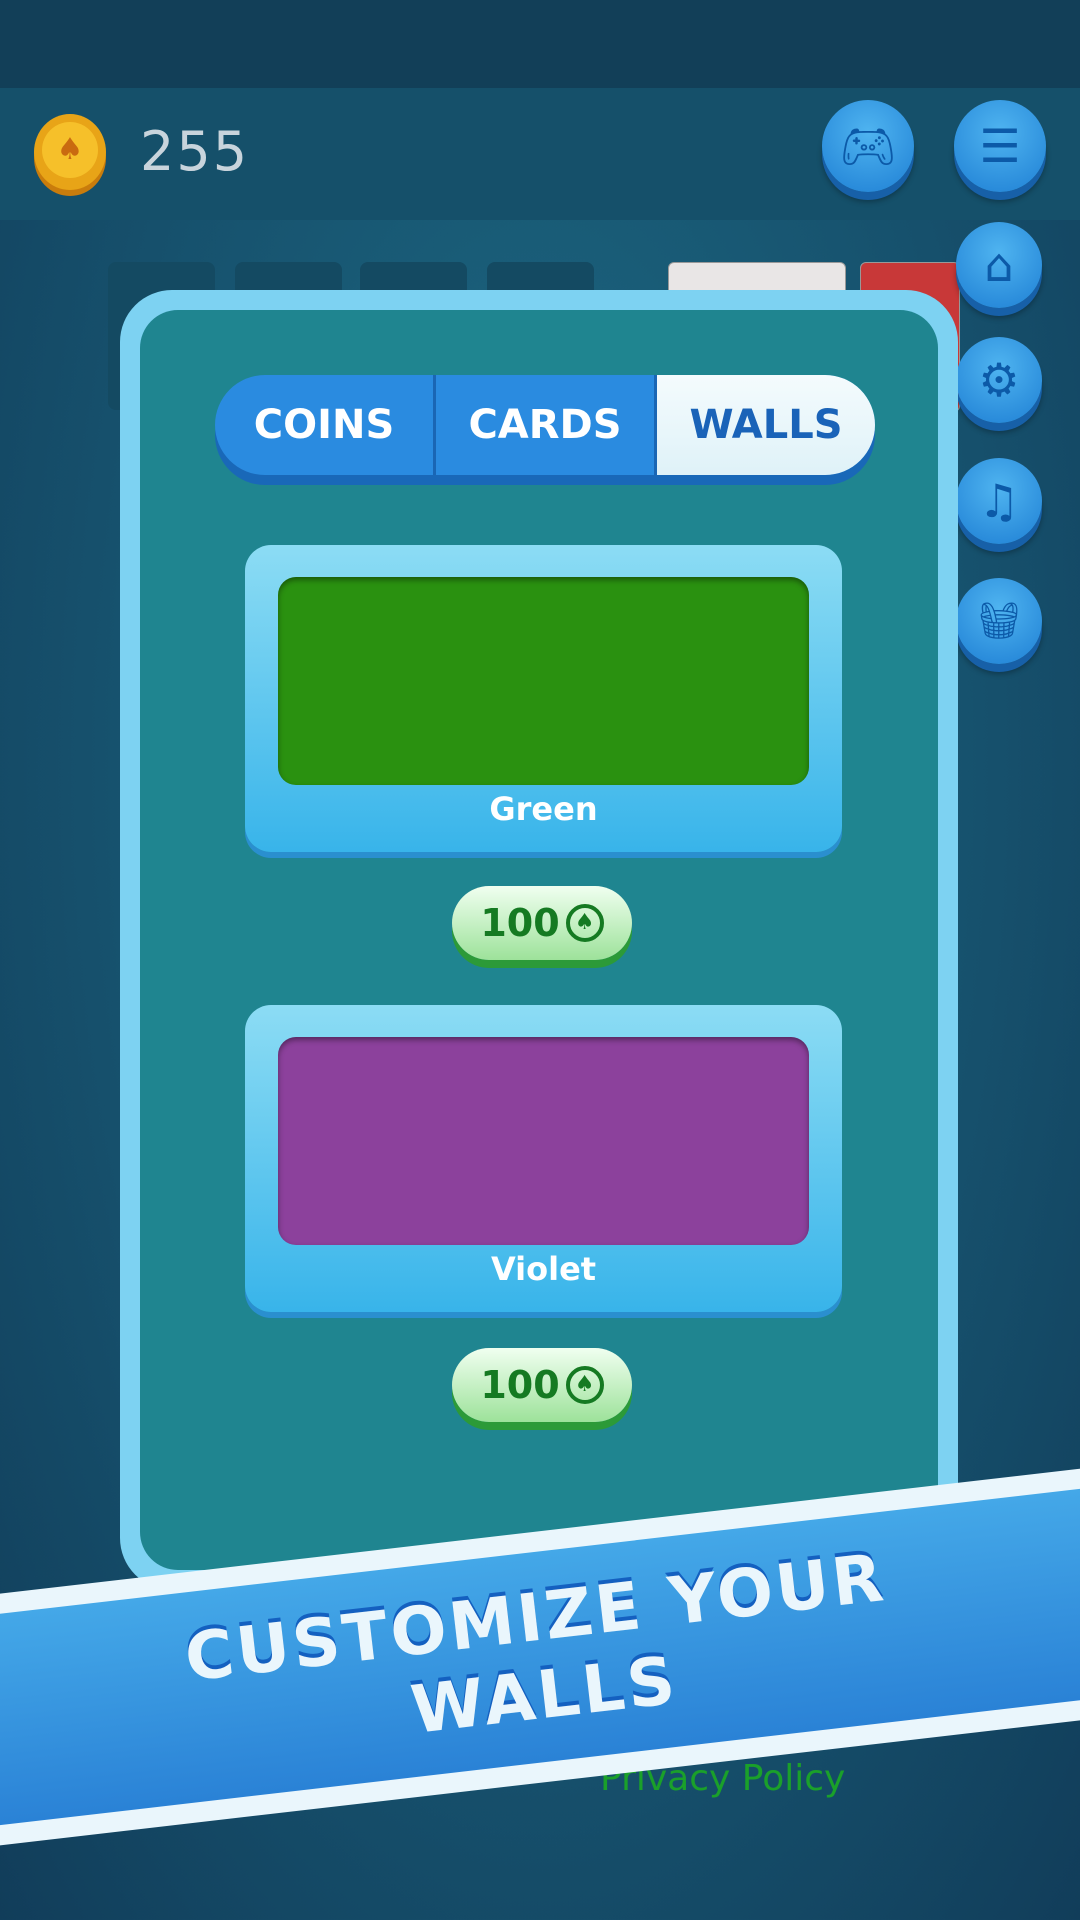 The image size is (1080, 1920). I want to click on menu-icon: ☰, so click(1000, 146).